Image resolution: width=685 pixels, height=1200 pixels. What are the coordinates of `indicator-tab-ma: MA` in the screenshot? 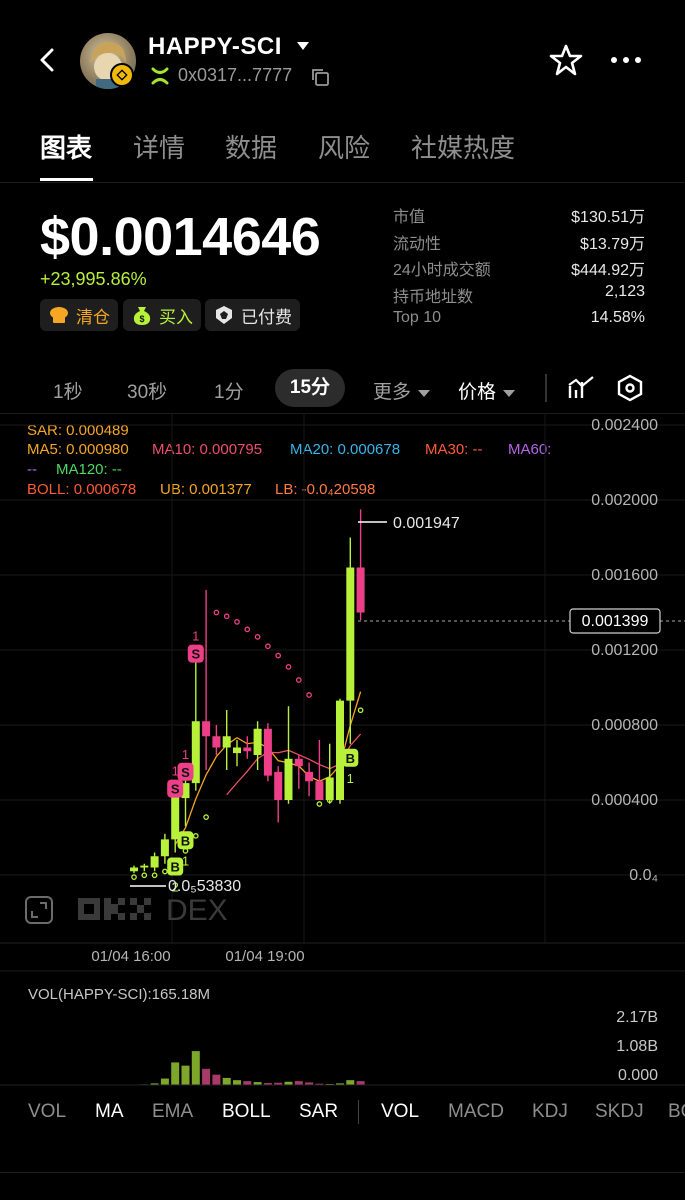 It's located at (109, 1112).